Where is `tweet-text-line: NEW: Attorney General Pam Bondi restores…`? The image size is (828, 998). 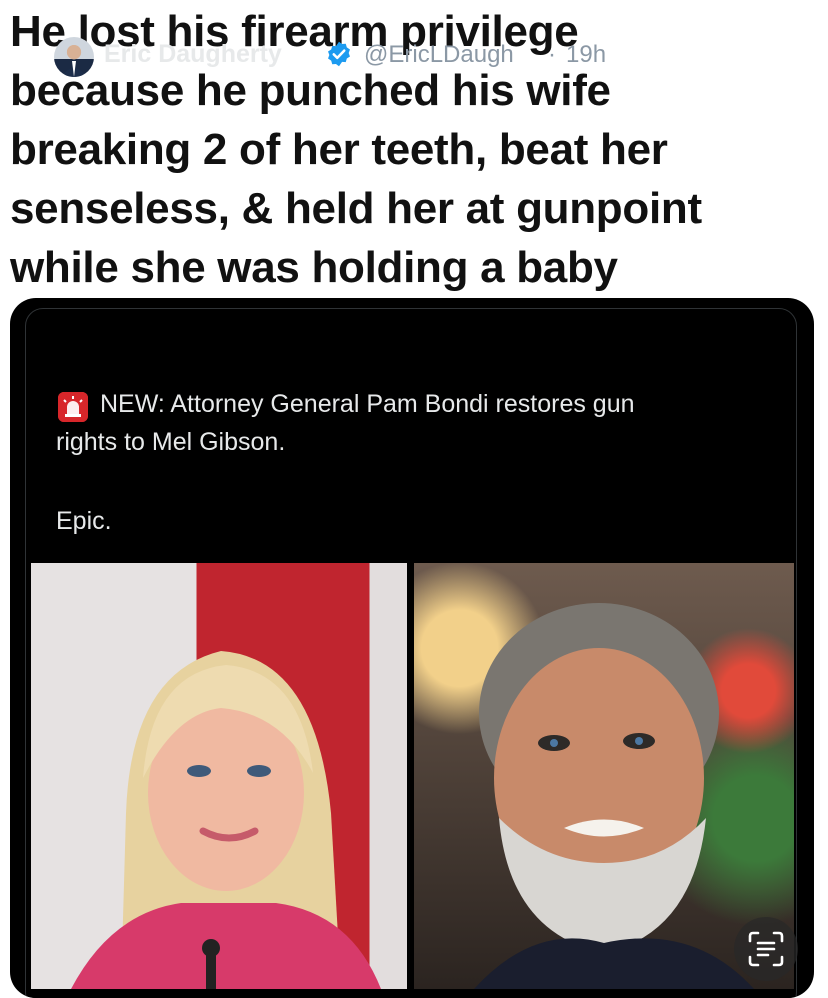
tweet-text-line: NEW: Attorney General Pam Bondi restores… is located at coordinates (367, 404).